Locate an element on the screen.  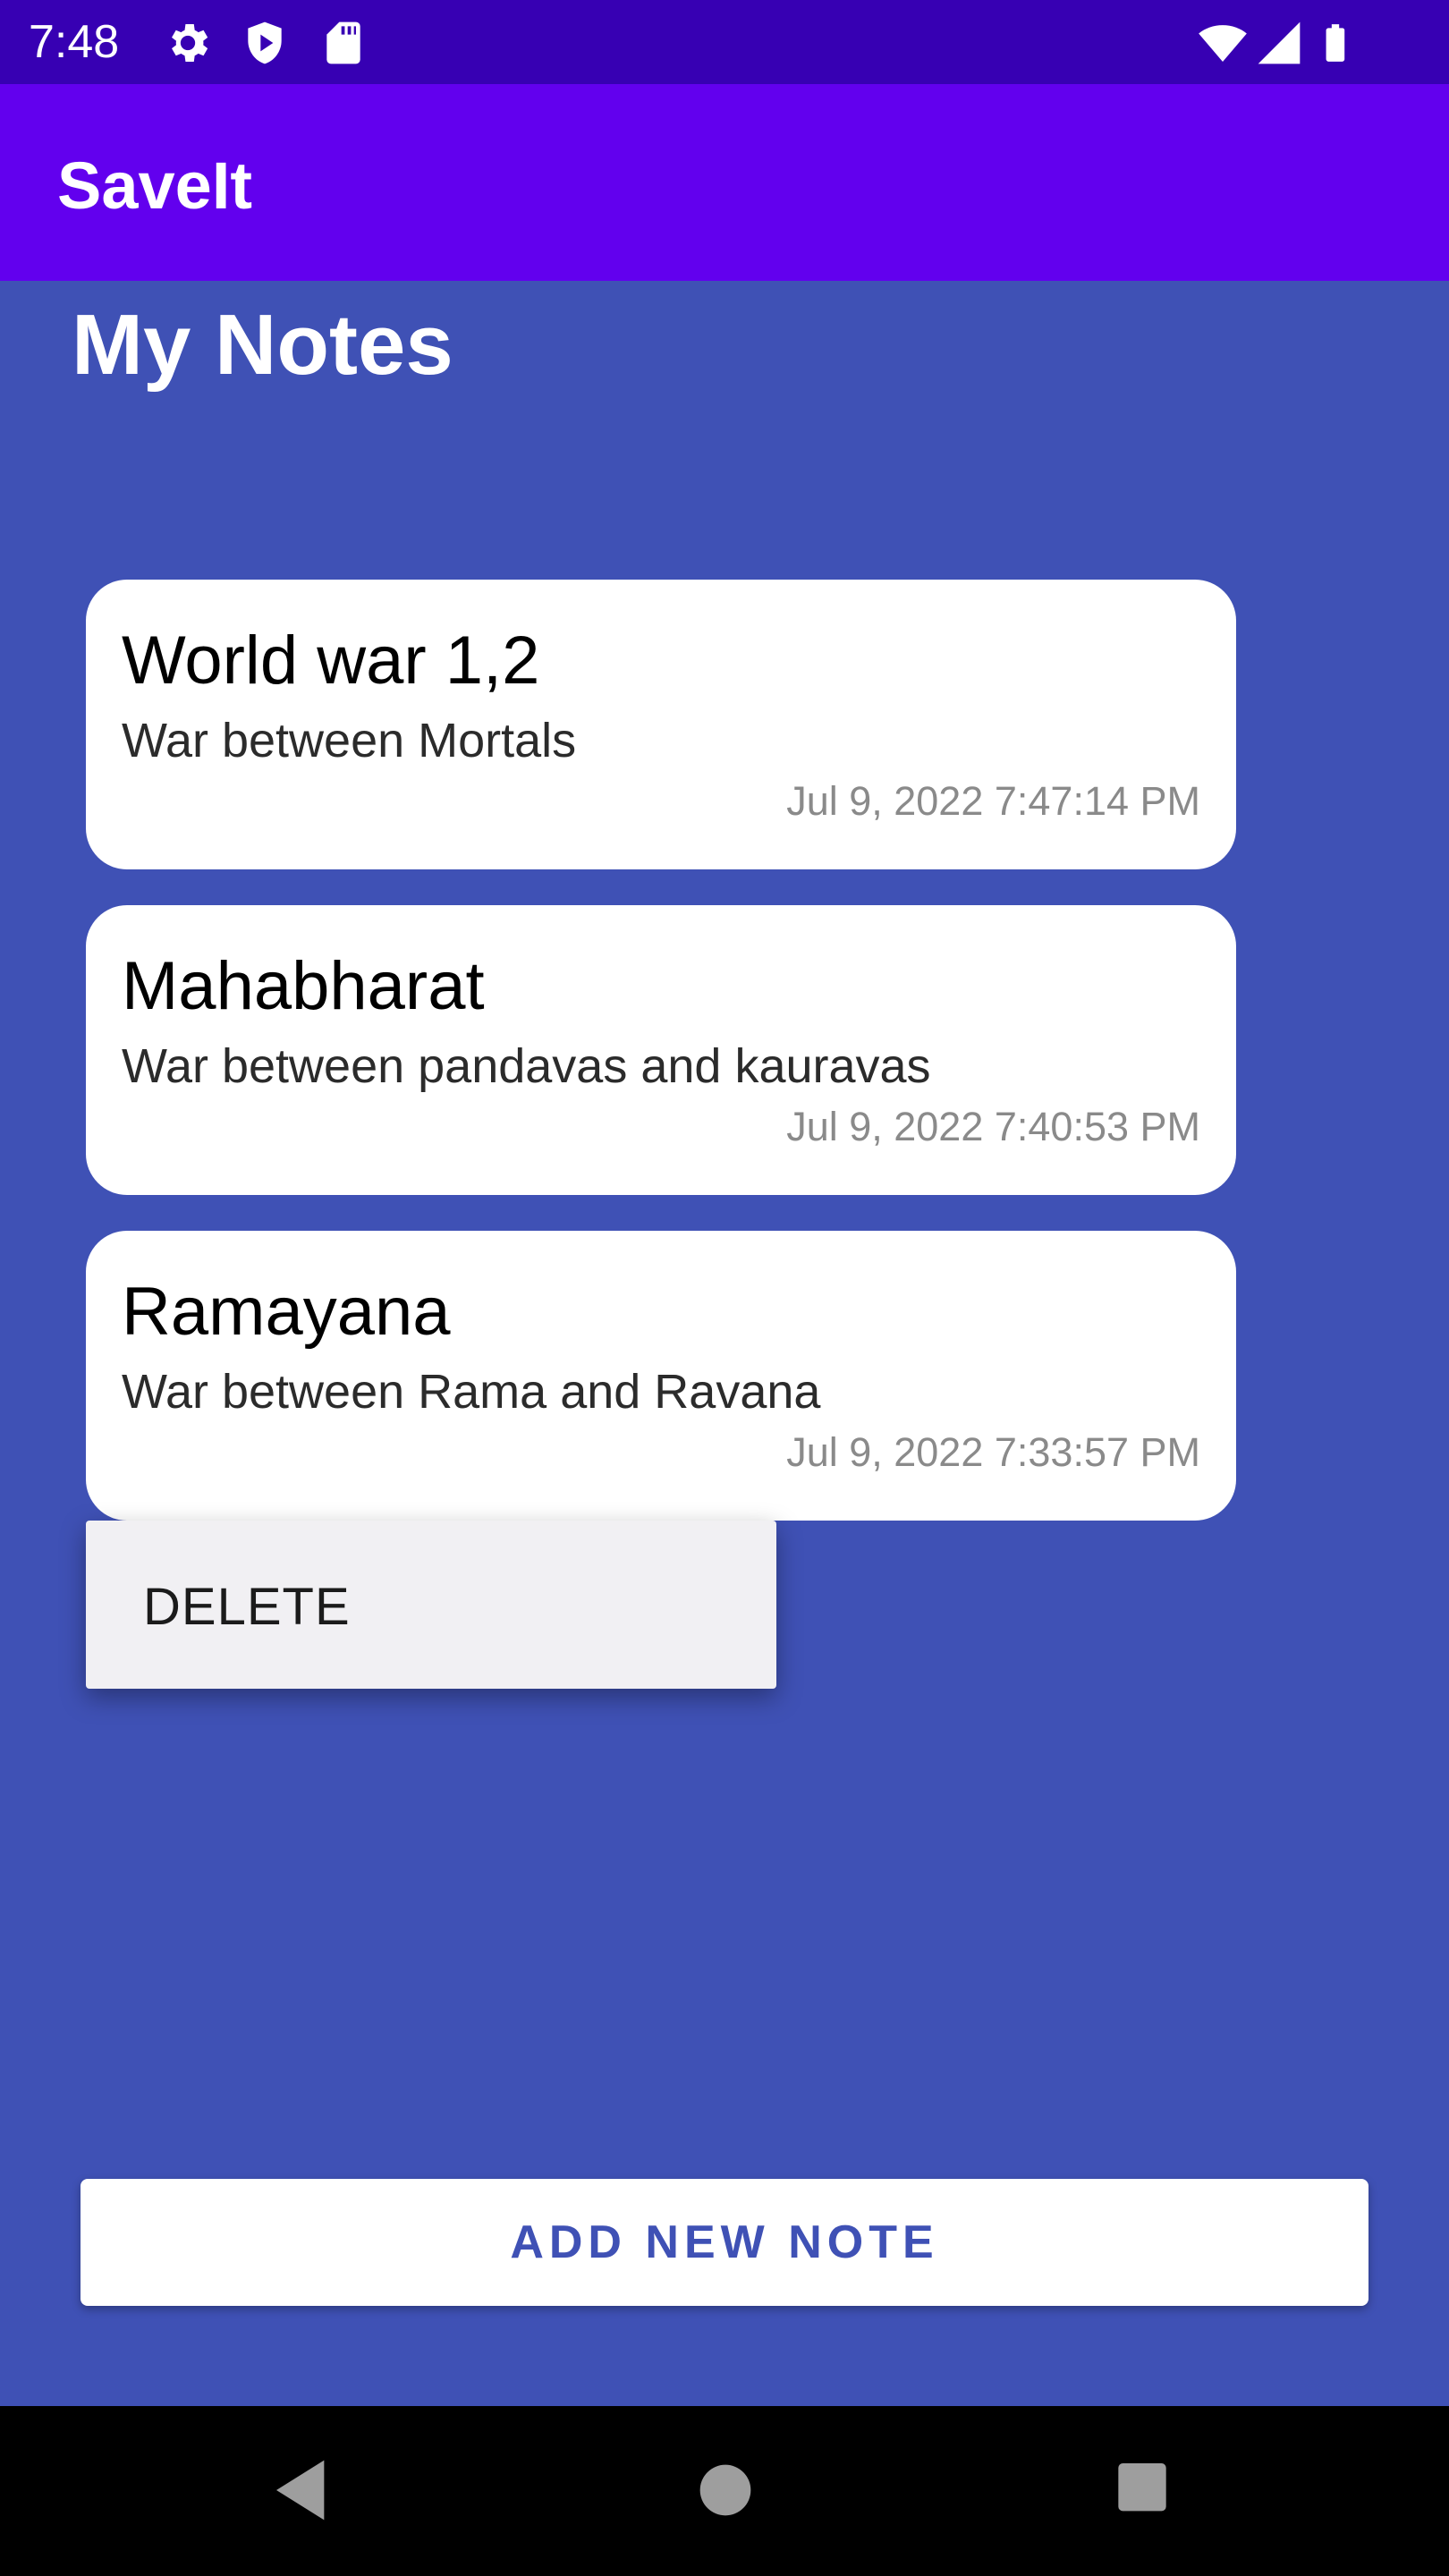
note-title: Ramayana is located at coordinates (286, 1312).